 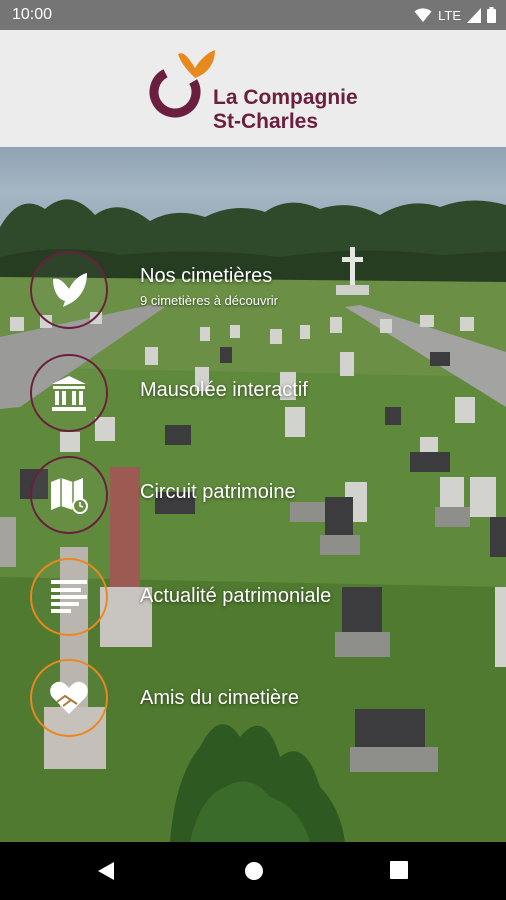 I want to click on menu-subtitle-nos-cimetieres: 9 cimetières à découvrir, so click(x=209, y=300).